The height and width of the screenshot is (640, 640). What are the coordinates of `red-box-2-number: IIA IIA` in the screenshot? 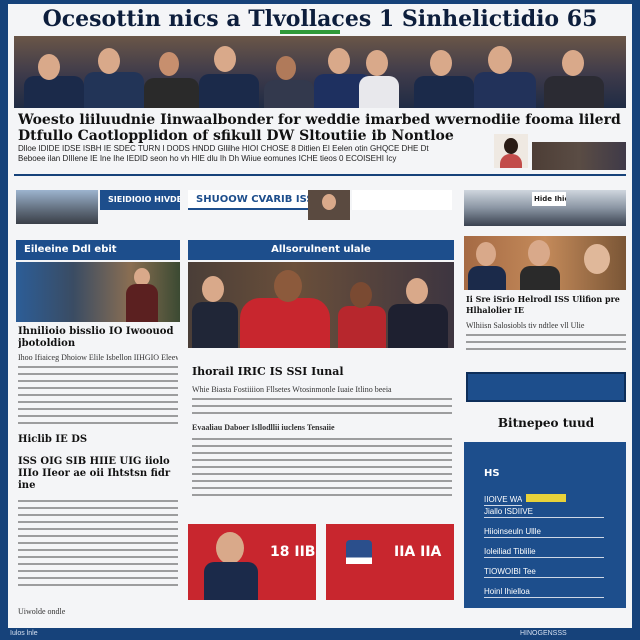 It's located at (418, 552).